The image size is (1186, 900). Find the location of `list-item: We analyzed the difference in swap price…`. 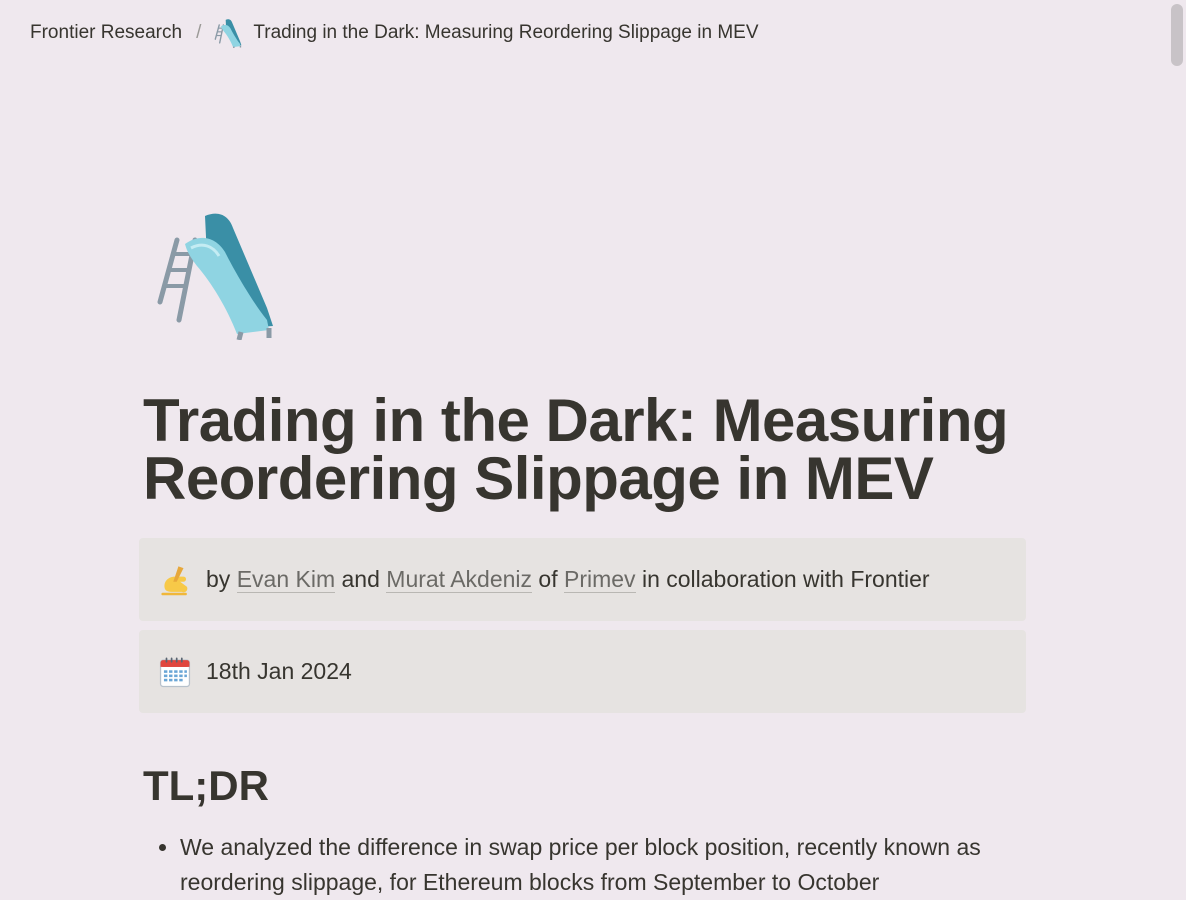

list-item: We analyzed the difference in swap price… is located at coordinates (620, 865).